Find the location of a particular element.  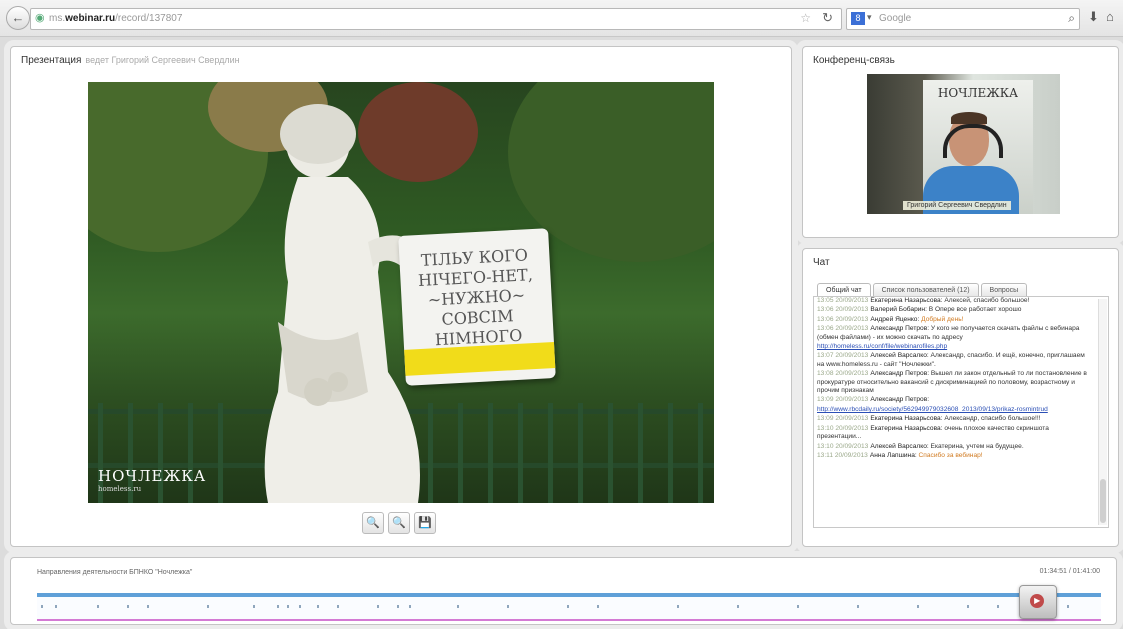

video-banner-text: НОЧЛЕЖКА is located at coordinates (978, 93).